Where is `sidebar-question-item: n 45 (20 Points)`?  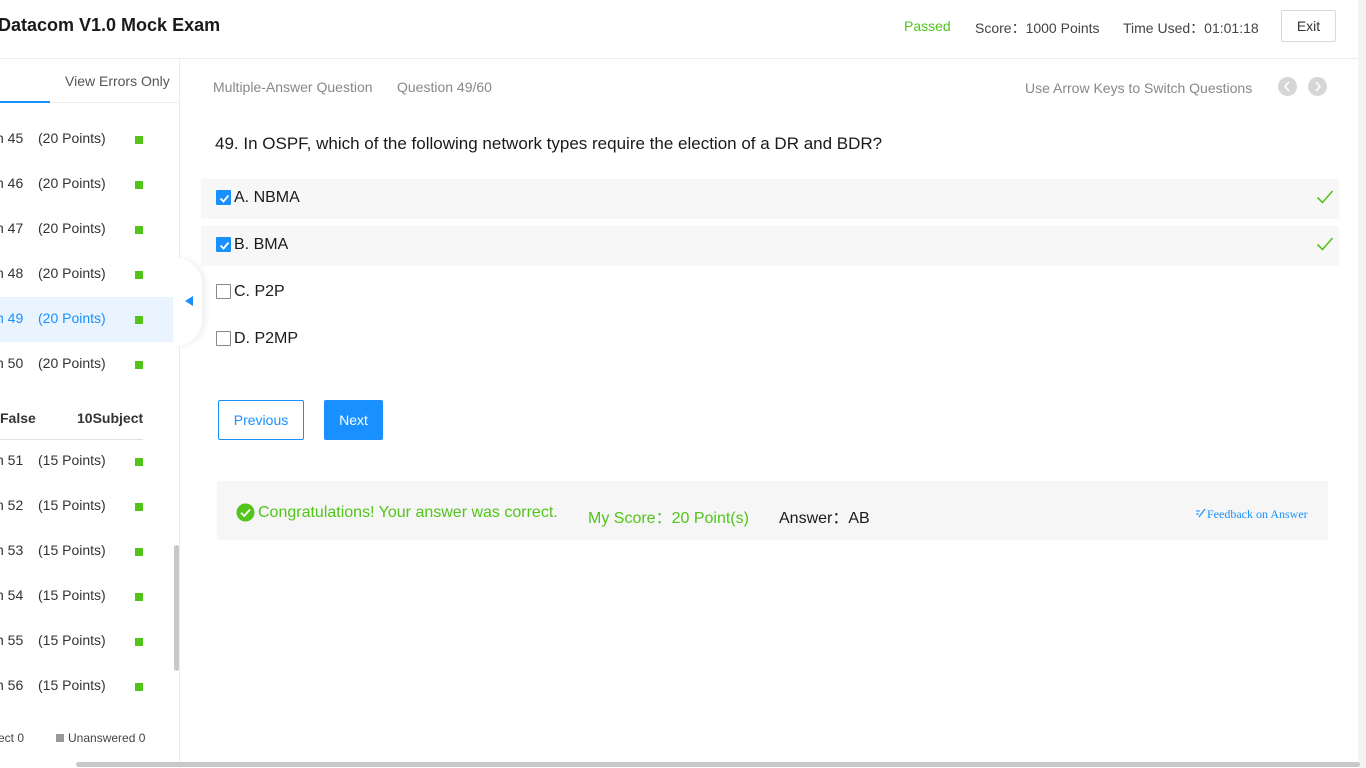
sidebar-question-item: n 45 (20 Points) is located at coordinates (86, 139).